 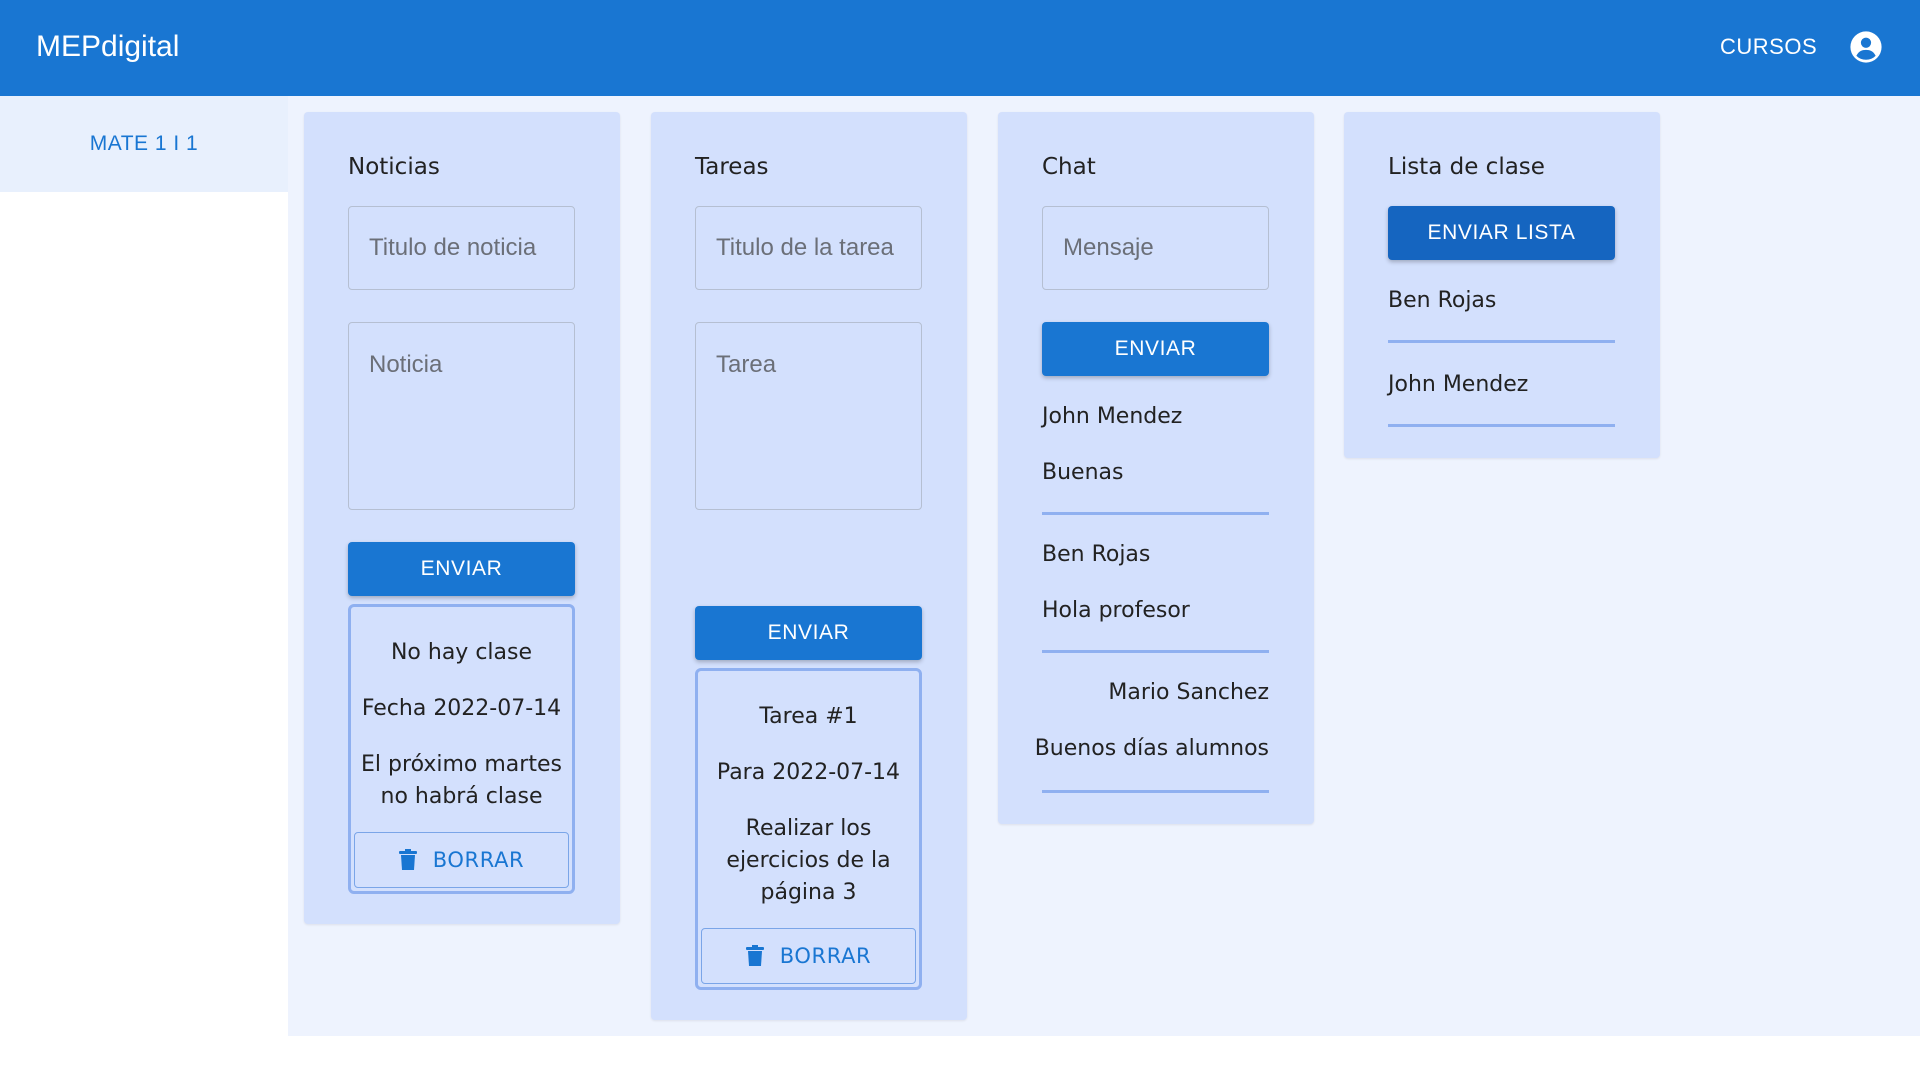 What do you see at coordinates (960, 48) in the screenshot?
I see `app-bar: MEPdigital CURSOS` at bounding box center [960, 48].